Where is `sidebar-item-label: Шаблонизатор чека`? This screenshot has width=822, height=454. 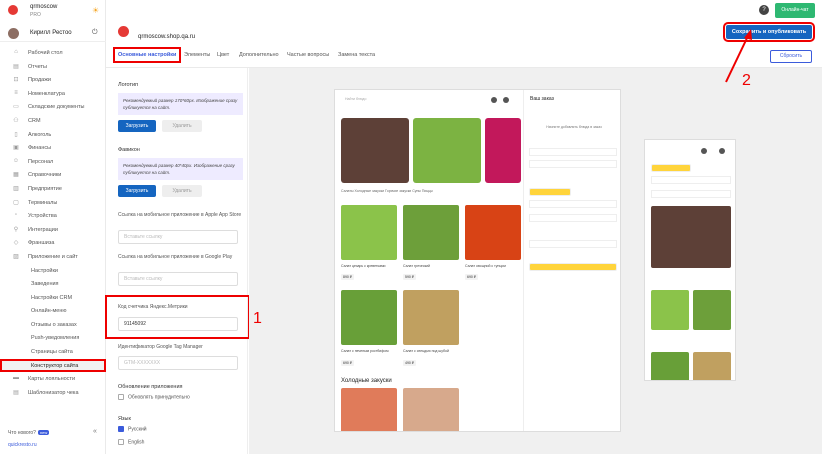 sidebar-item-label: Шаблонизатор чека is located at coordinates (53, 392).